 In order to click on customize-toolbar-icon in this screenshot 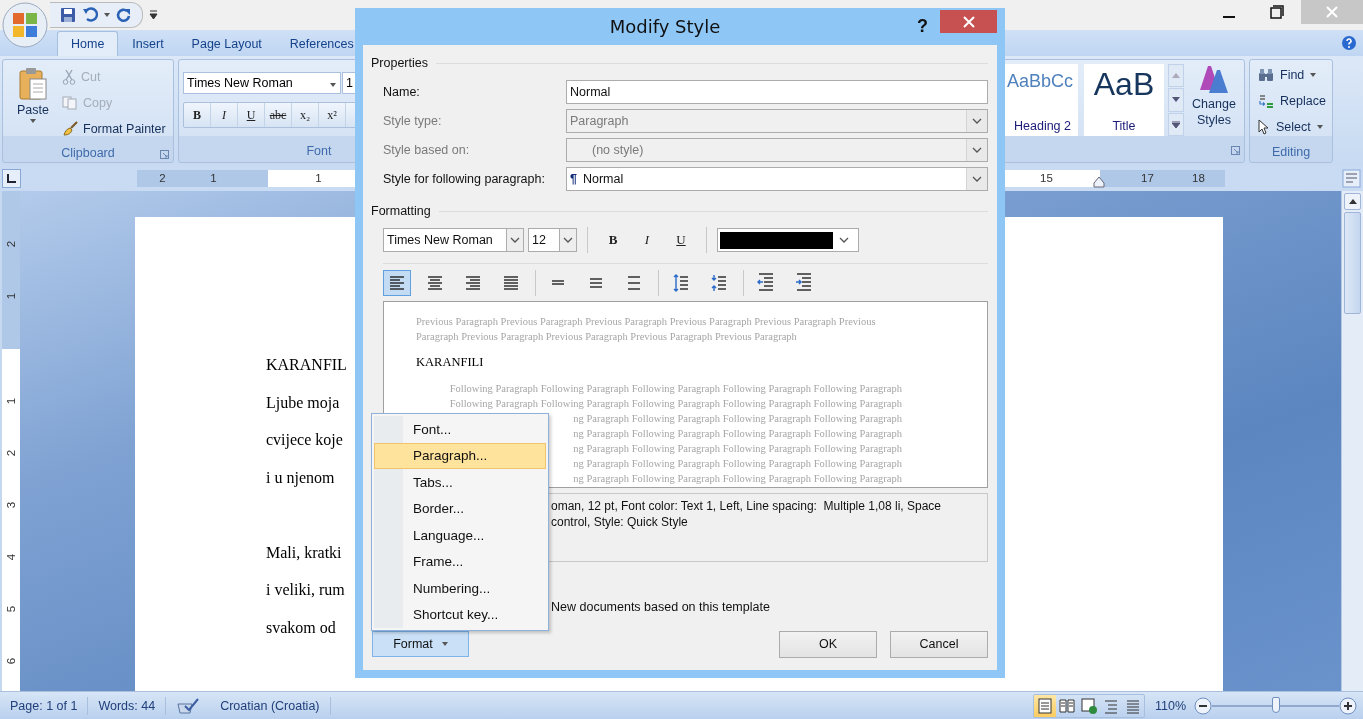, I will do `click(153, 15)`.